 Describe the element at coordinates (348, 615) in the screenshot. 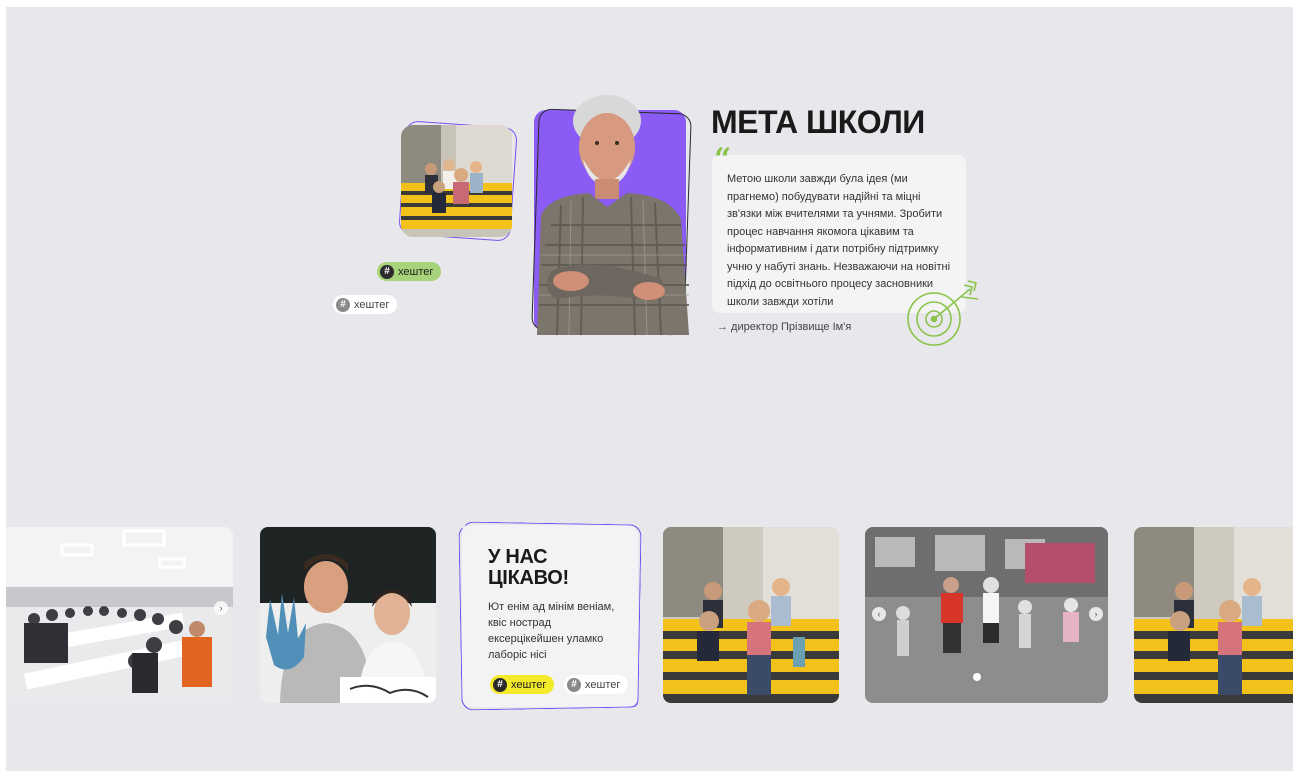

I see `gallery-photo-teacher-paint` at that location.